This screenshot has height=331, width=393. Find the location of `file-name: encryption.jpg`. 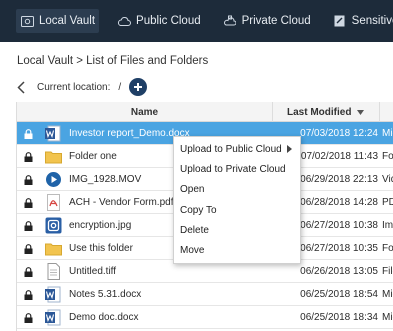

file-name: encryption.jpg is located at coordinates (100, 225).